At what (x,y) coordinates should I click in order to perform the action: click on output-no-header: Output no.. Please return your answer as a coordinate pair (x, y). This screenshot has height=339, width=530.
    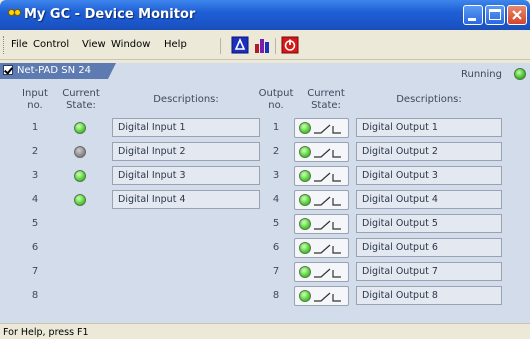
    Looking at the image, I should click on (276, 100).